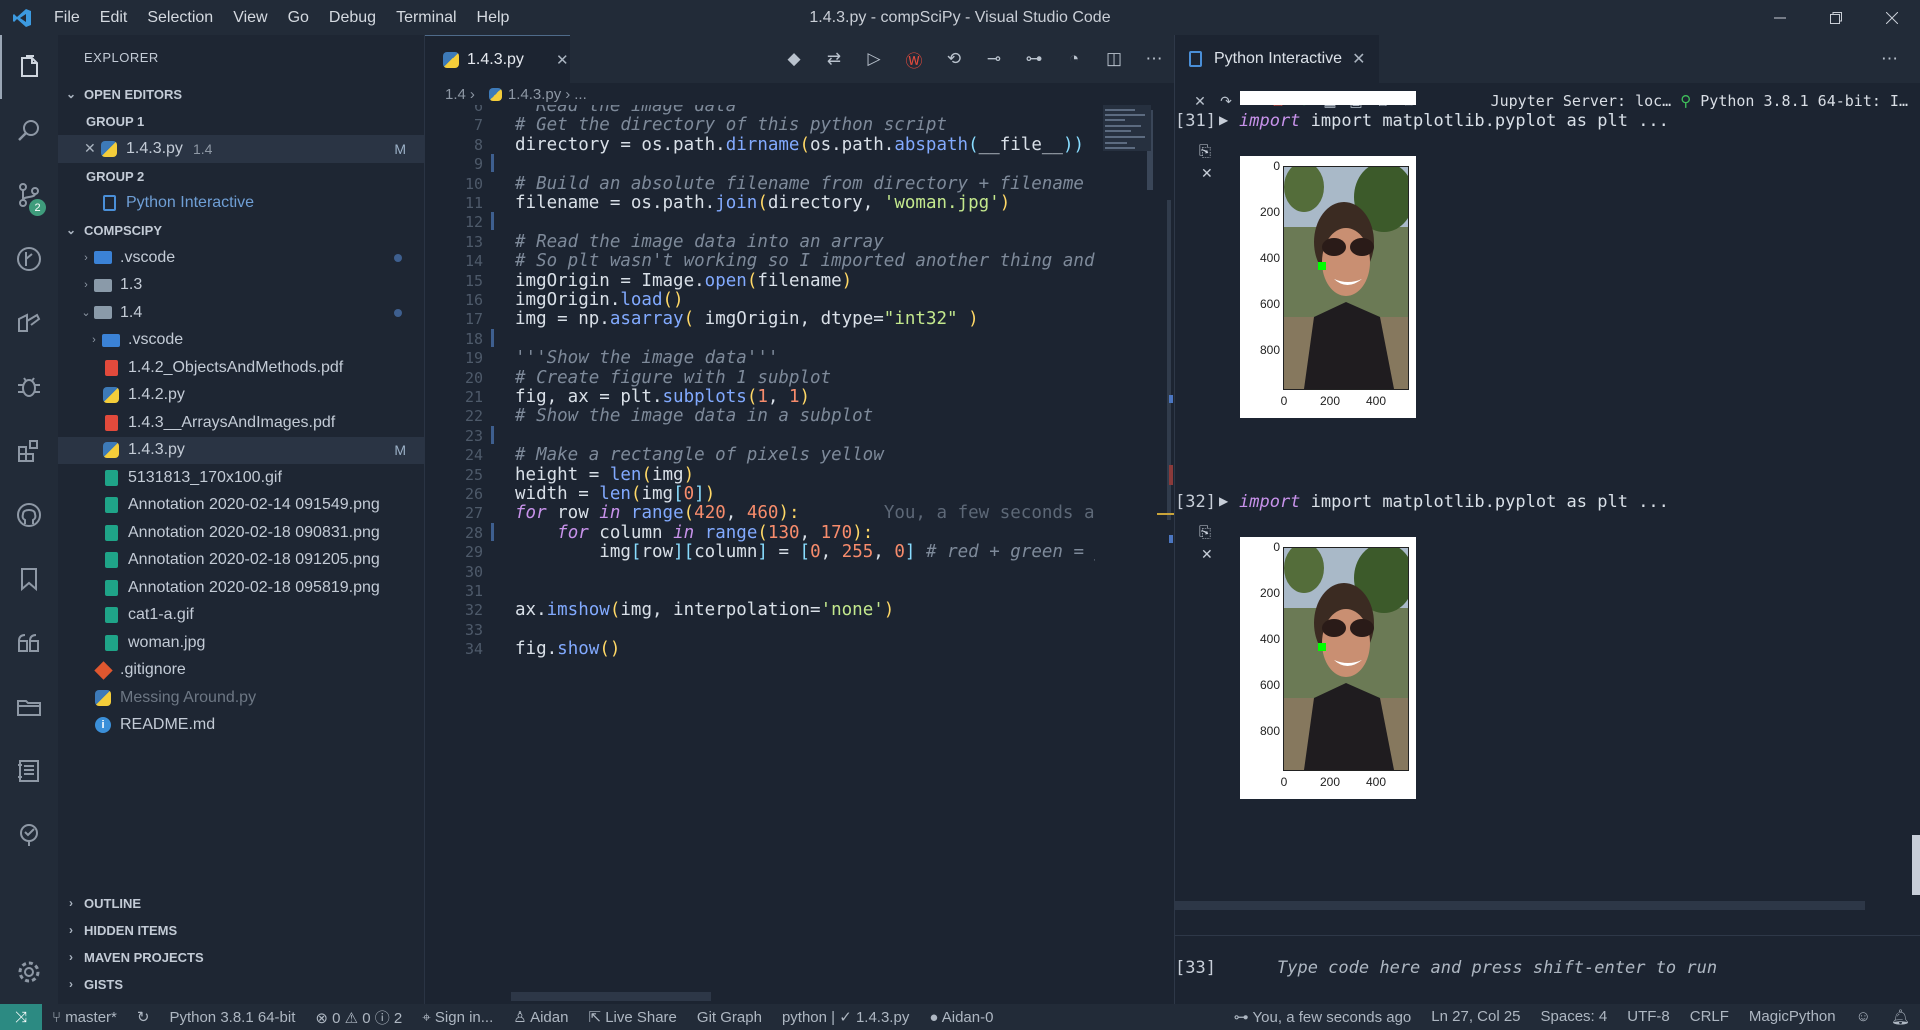 The width and height of the screenshot is (1920, 1030). Describe the element at coordinates (241, 450) in the screenshot. I see `tree-item: 1.4.3.py M` at that location.